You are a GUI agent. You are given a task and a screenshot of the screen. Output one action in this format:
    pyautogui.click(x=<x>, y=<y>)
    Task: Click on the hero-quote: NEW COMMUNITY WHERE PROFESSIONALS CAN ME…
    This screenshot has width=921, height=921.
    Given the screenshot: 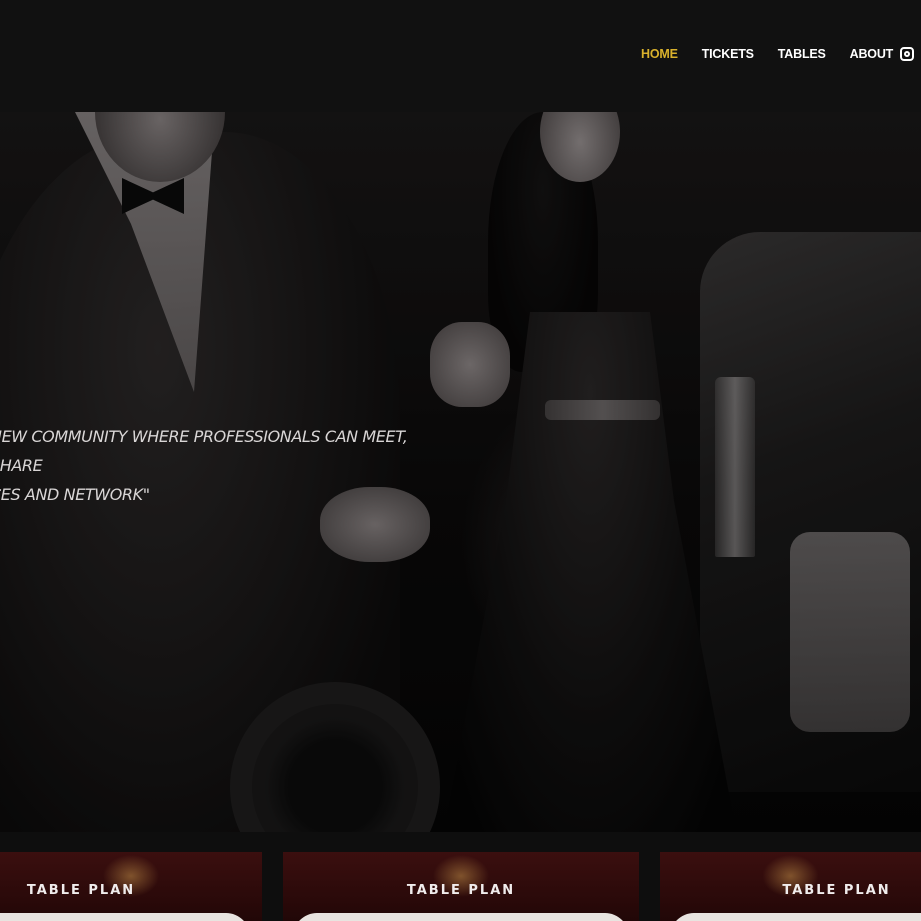 What is the action you would take?
    pyautogui.click(x=204, y=465)
    